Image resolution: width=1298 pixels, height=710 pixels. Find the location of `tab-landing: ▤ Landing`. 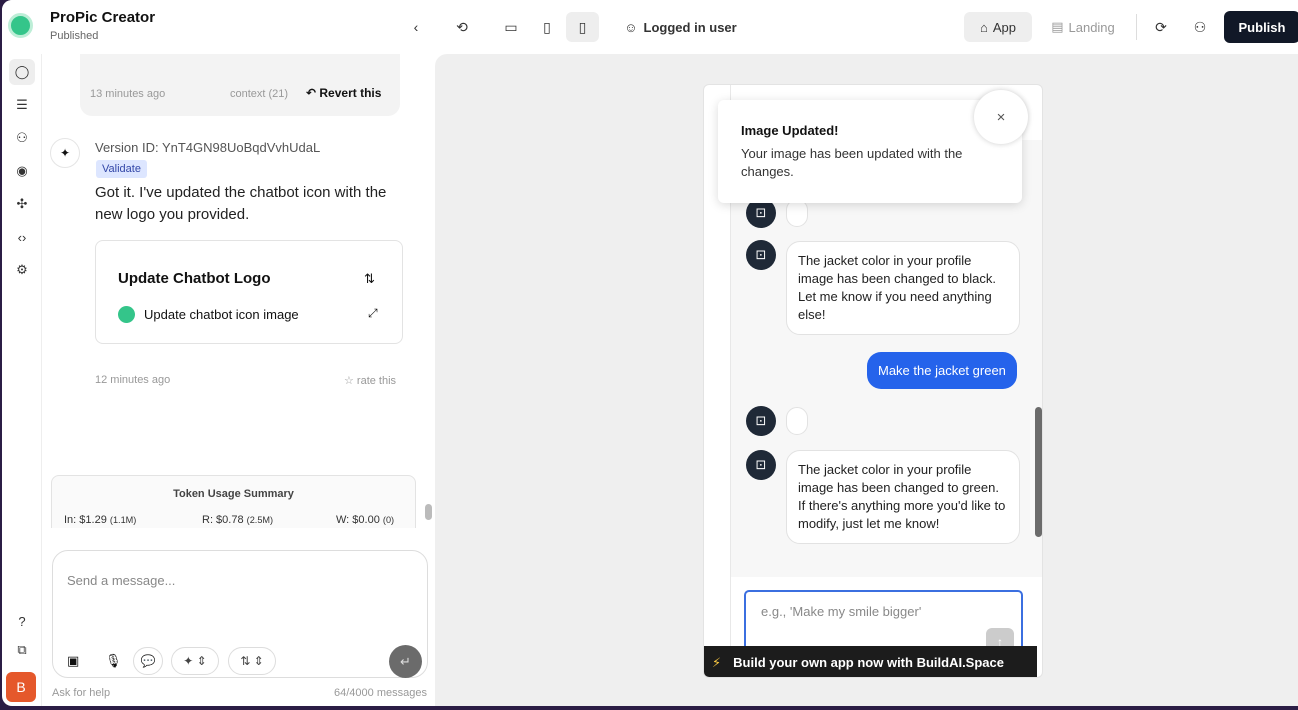

tab-landing: ▤ Landing is located at coordinates (1083, 27).